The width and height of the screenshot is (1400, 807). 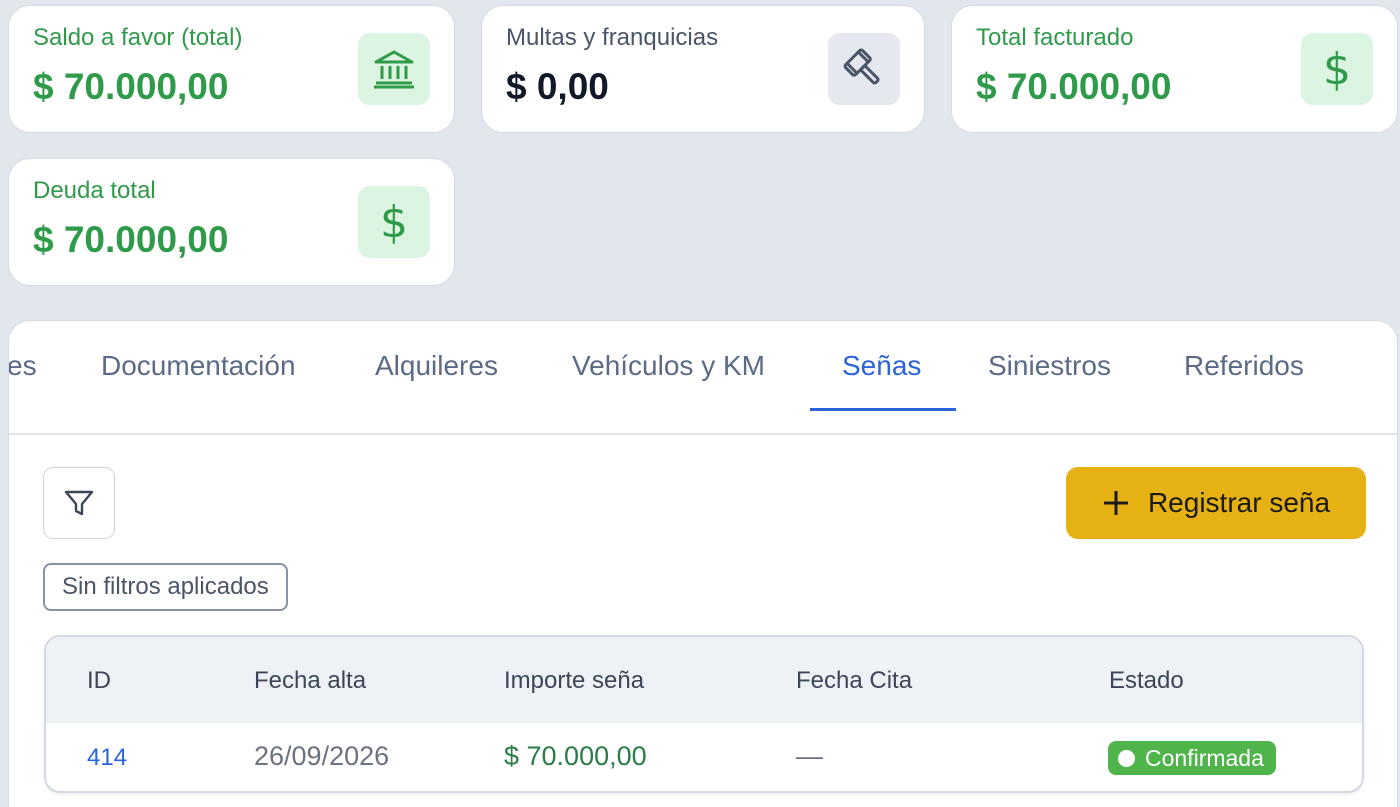 What do you see at coordinates (668, 379) in the screenshot?
I see `tab-vehiculos-km: Vehículos y KM` at bounding box center [668, 379].